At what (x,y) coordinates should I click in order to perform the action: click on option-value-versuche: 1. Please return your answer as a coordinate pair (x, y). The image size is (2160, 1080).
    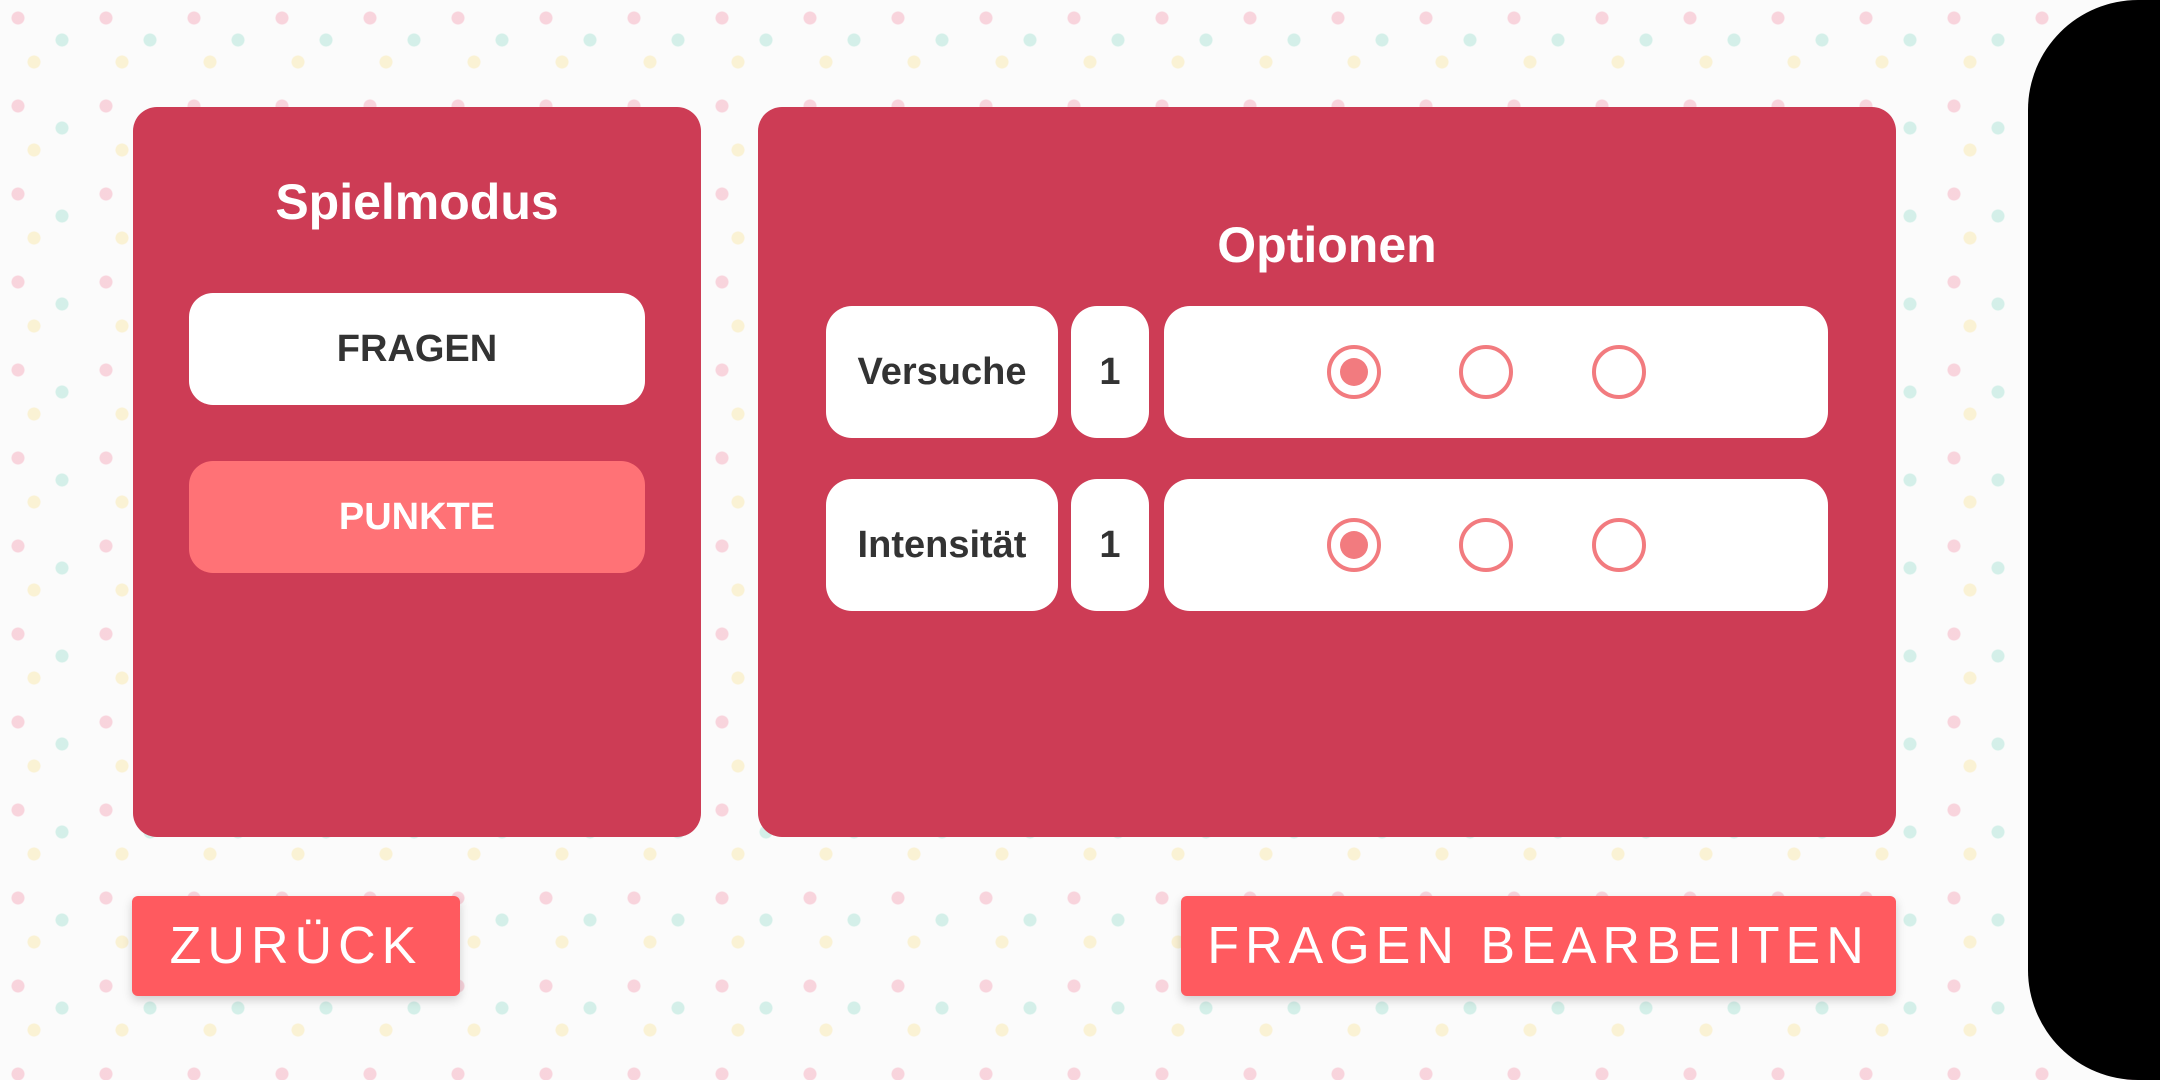
    Looking at the image, I should click on (1110, 372).